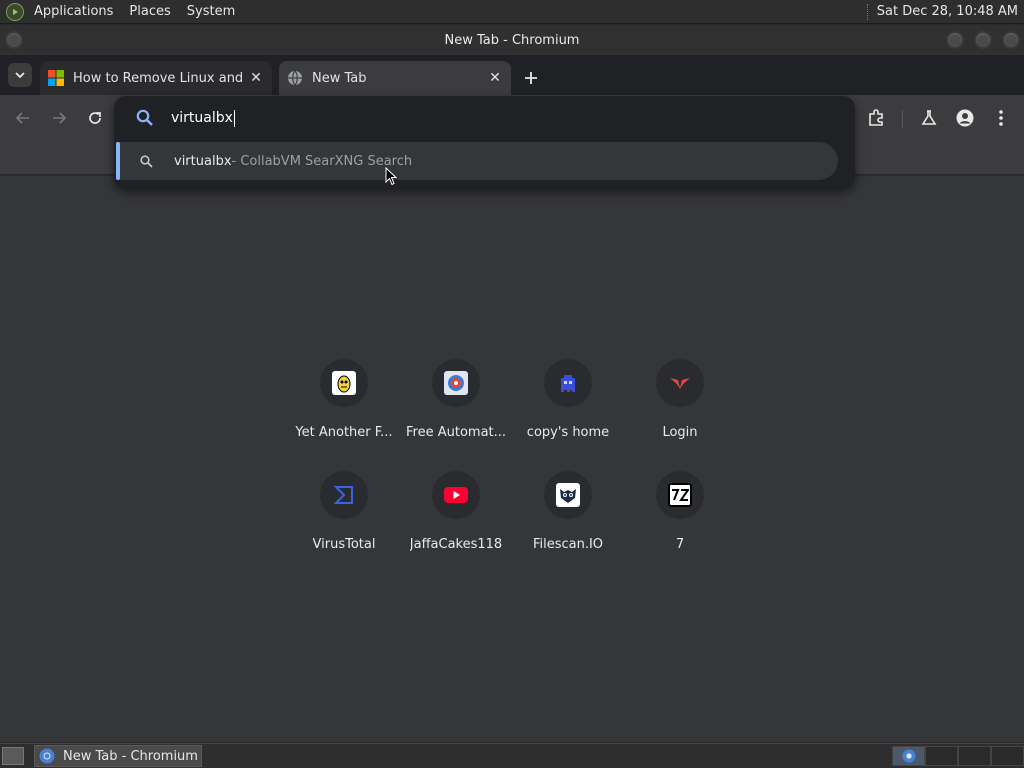 This screenshot has width=1024, height=768. I want to click on back-button, so click(23, 118).